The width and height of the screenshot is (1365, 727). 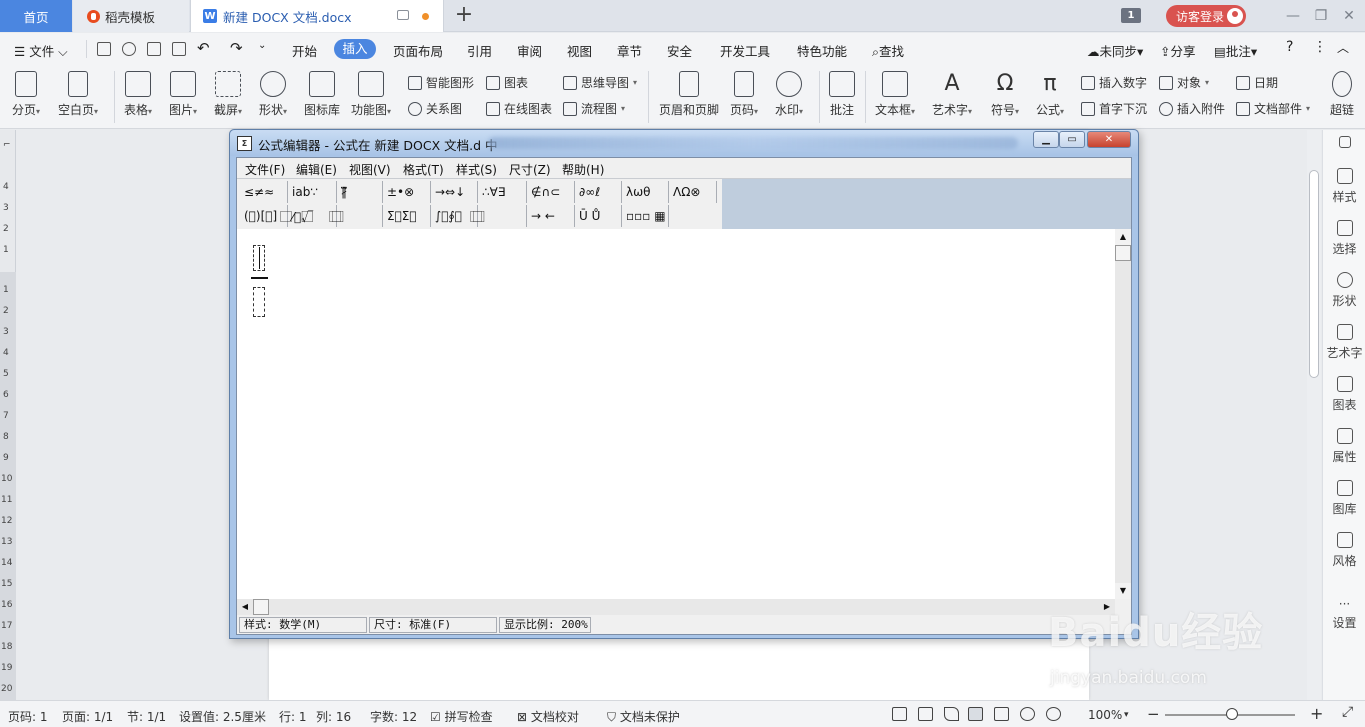 I want to click on file-menu: ☰ 文件 ⌵, so click(x=41, y=50).